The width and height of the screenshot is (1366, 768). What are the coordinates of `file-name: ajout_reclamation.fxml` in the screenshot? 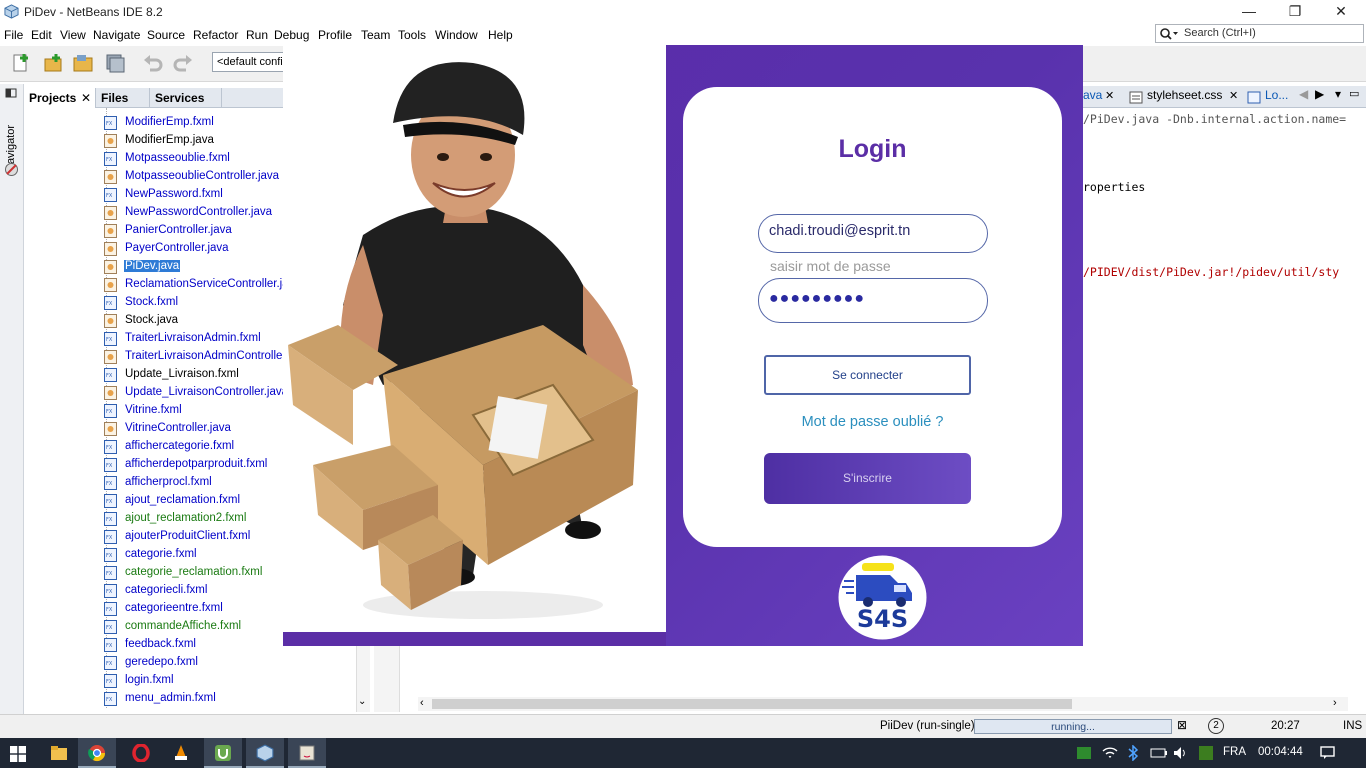 It's located at (183, 500).